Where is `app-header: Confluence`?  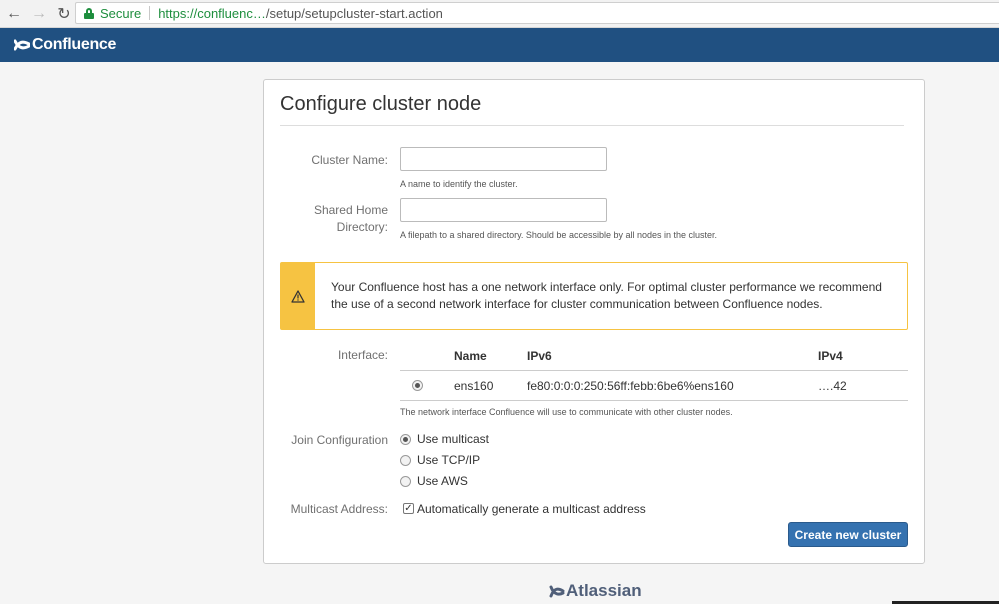
app-header: Confluence is located at coordinates (499, 45).